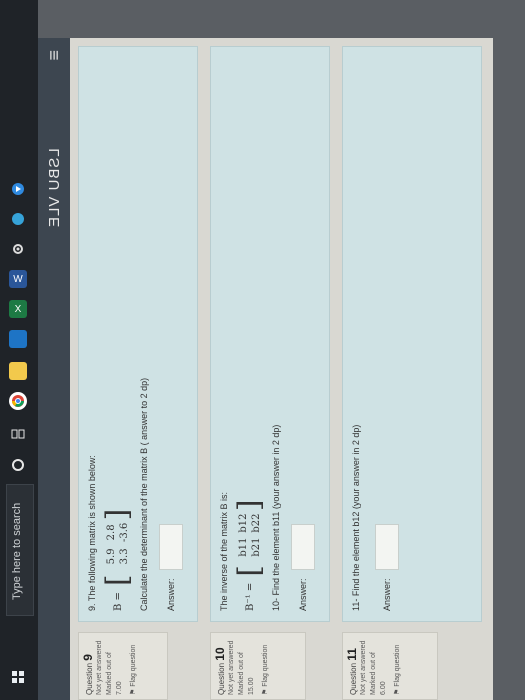  Describe the element at coordinates (111, 556) in the screenshot. I see `matrix-cell: 5.9` at that location.